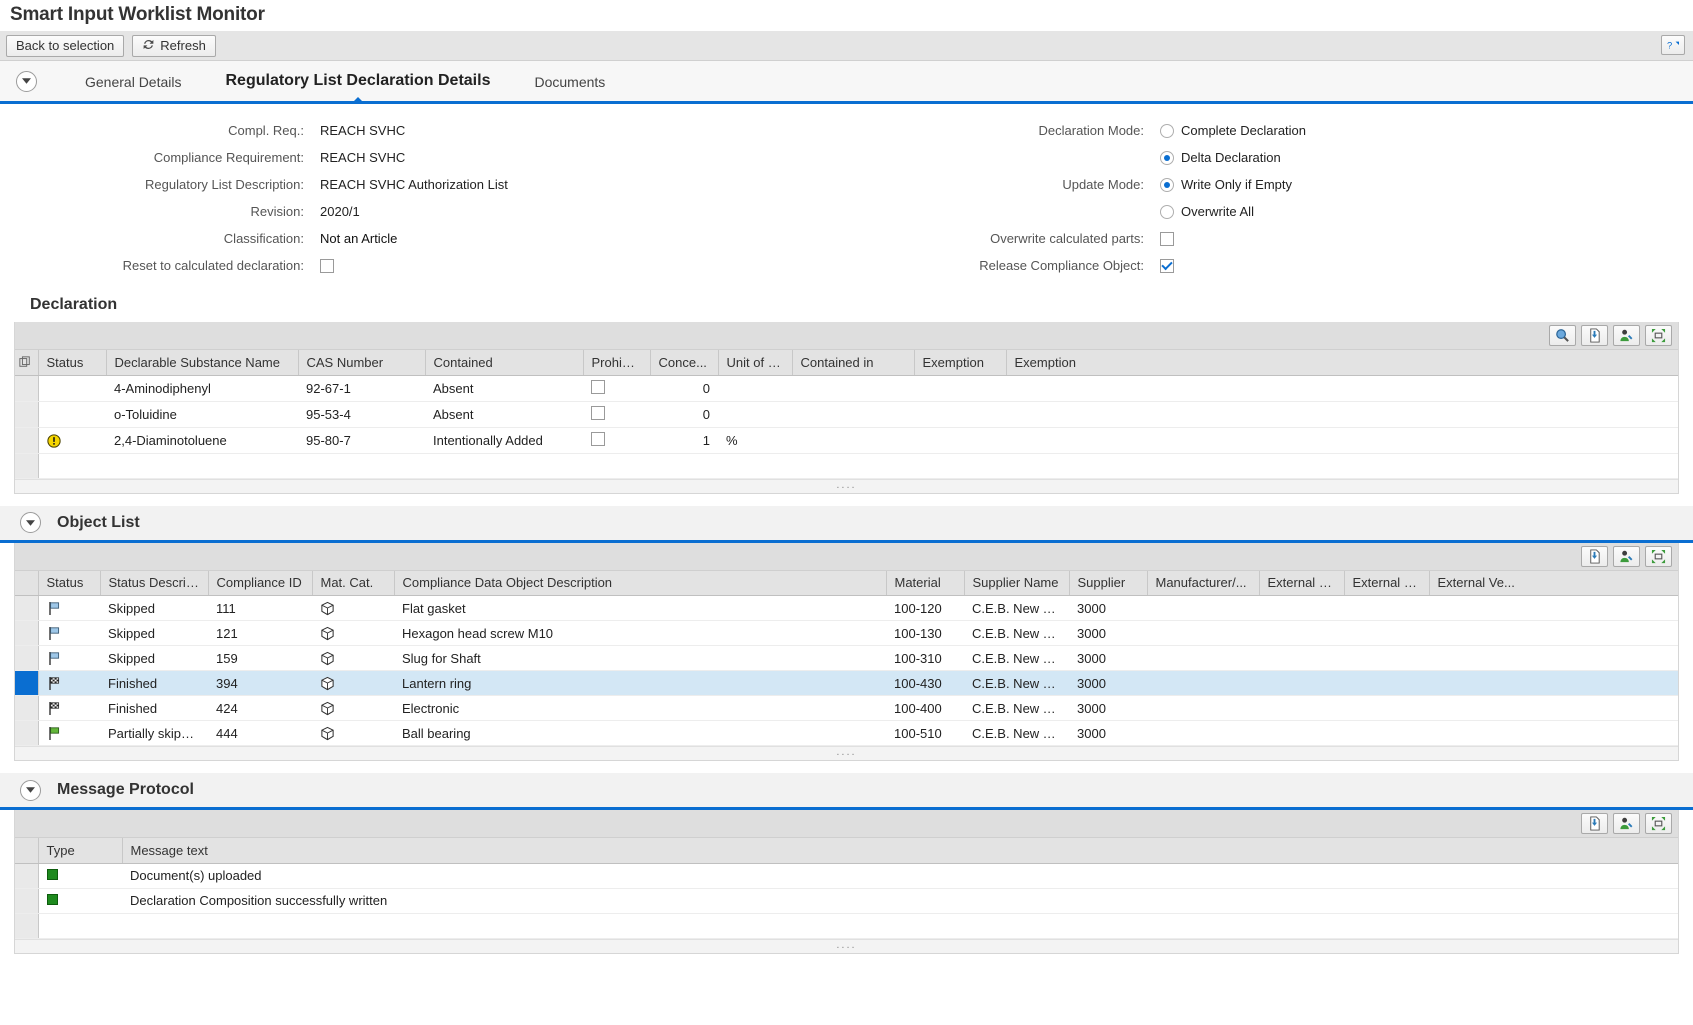  I want to click on message-protocol-col-type: Type, so click(80, 851).